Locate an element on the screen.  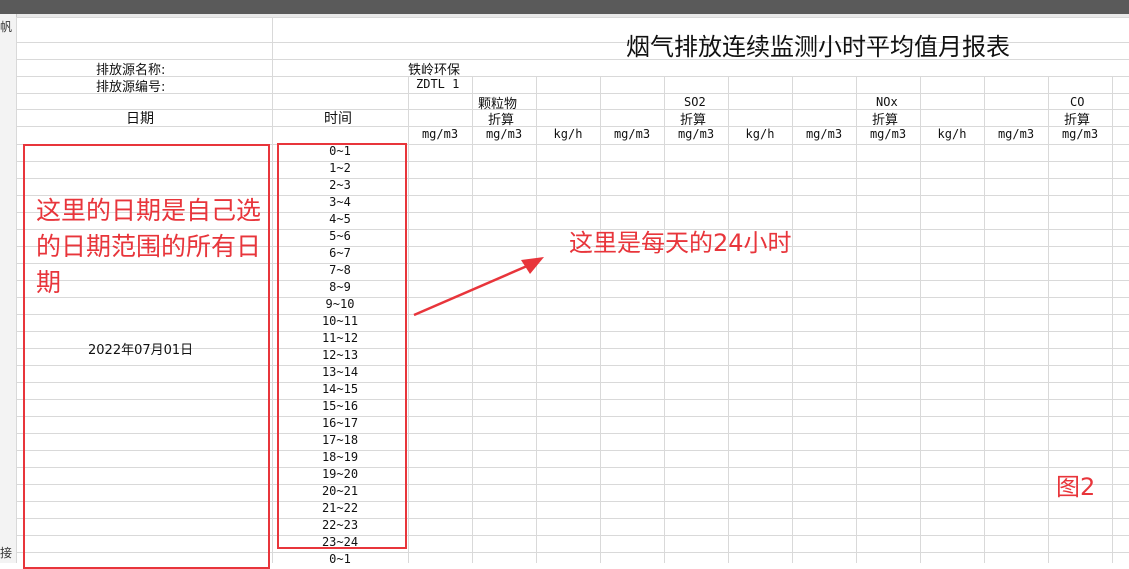
annotation-arrow is located at coordinates (478, 287).